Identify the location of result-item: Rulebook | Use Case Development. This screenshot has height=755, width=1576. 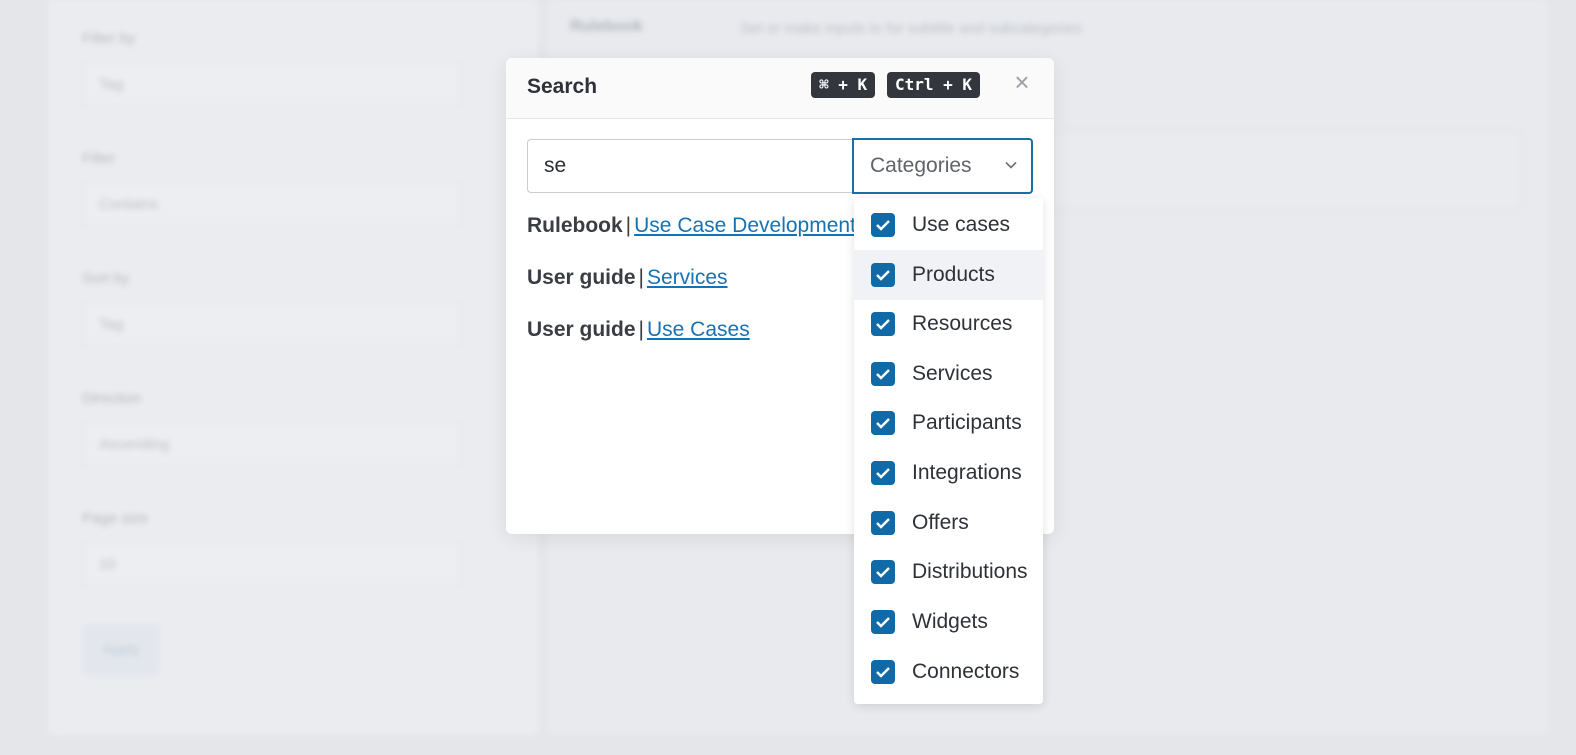
(691, 226).